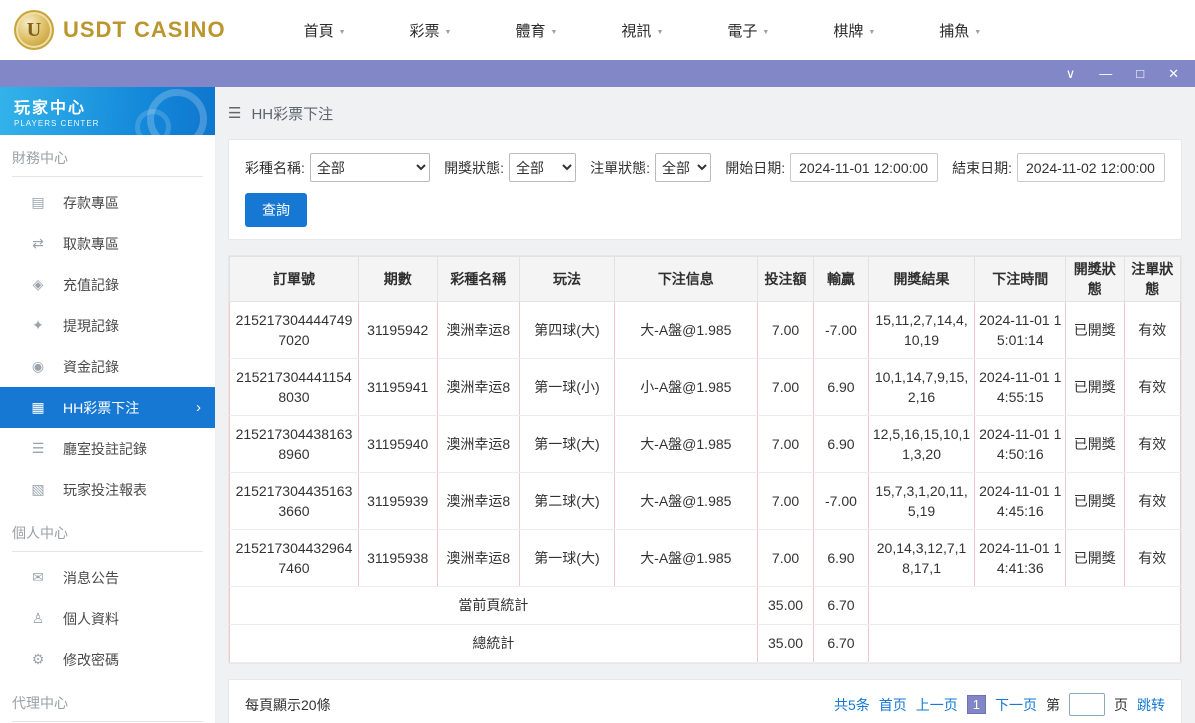 The image size is (1195, 723). I want to click on lottery-bet-icon: ▦, so click(38, 407).